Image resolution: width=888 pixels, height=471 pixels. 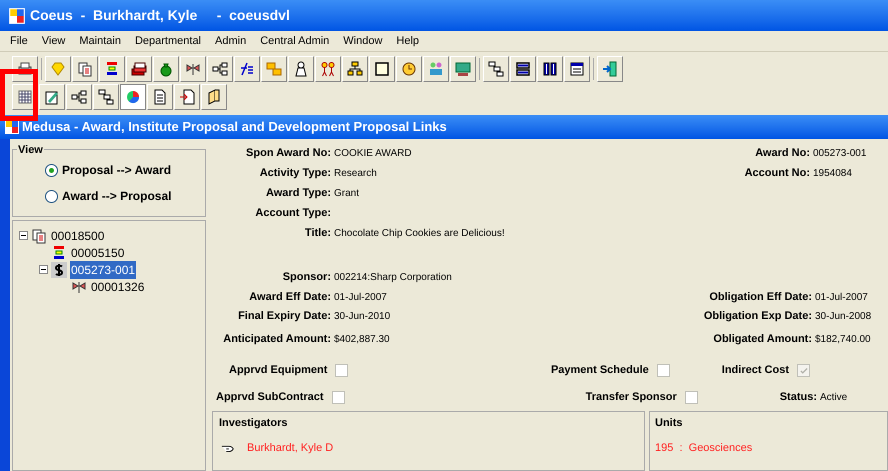 I want to click on menu-item: Window, so click(x=362, y=41).